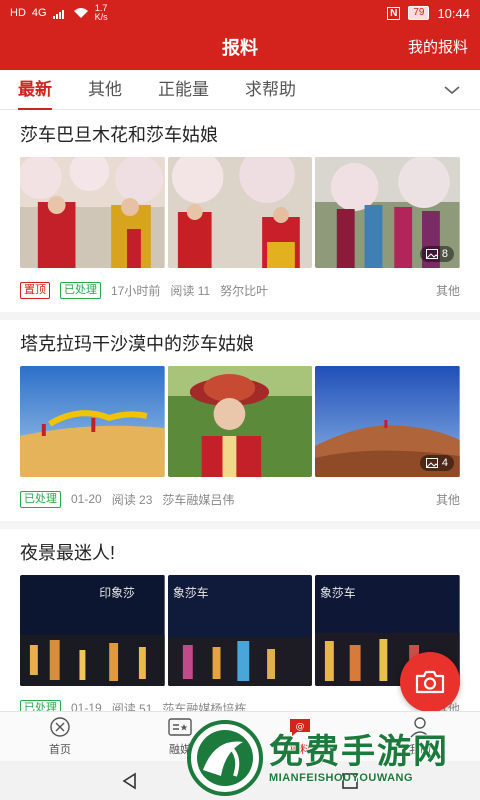 Image resolution: width=480 pixels, height=800 pixels. What do you see at coordinates (132, 499) in the screenshot?
I see `read-count: 阅读 23` at bounding box center [132, 499].